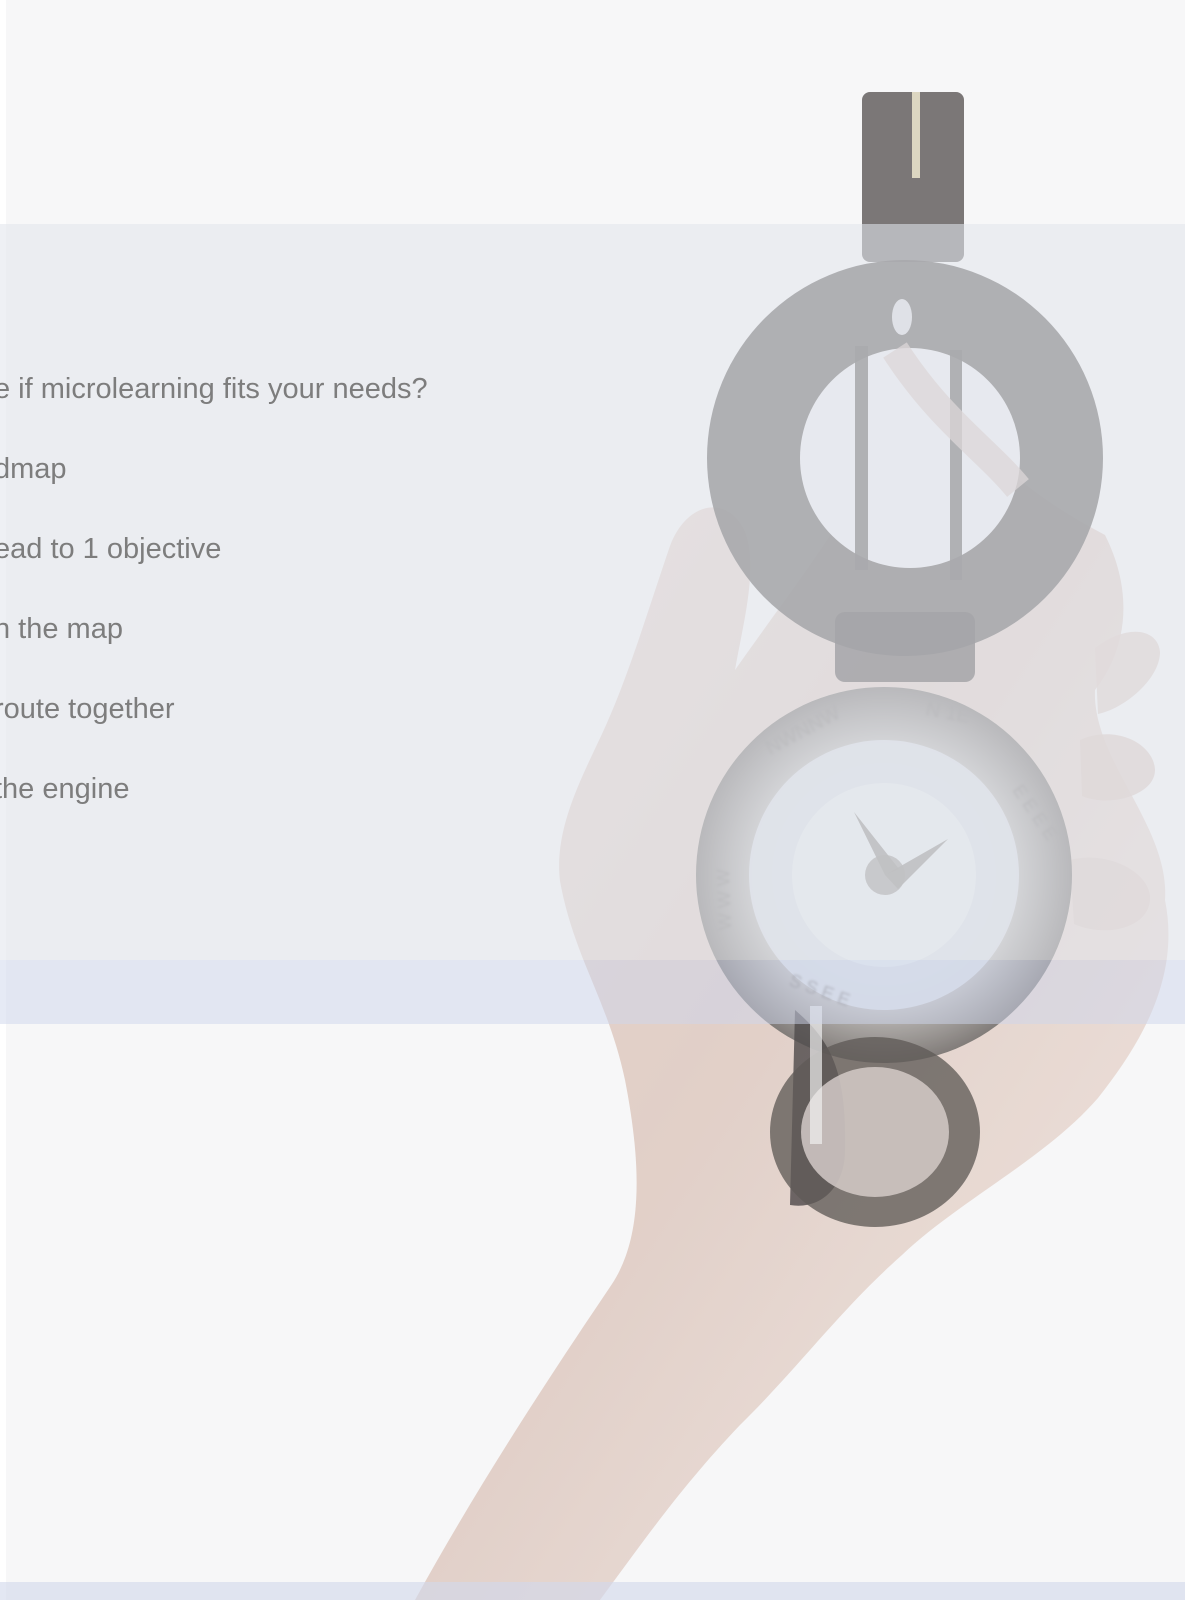 The image size is (1185, 1600). What do you see at coordinates (310, 486) in the screenshot?
I see `menu-item-roadmap: dmap` at bounding box center [310, 486].